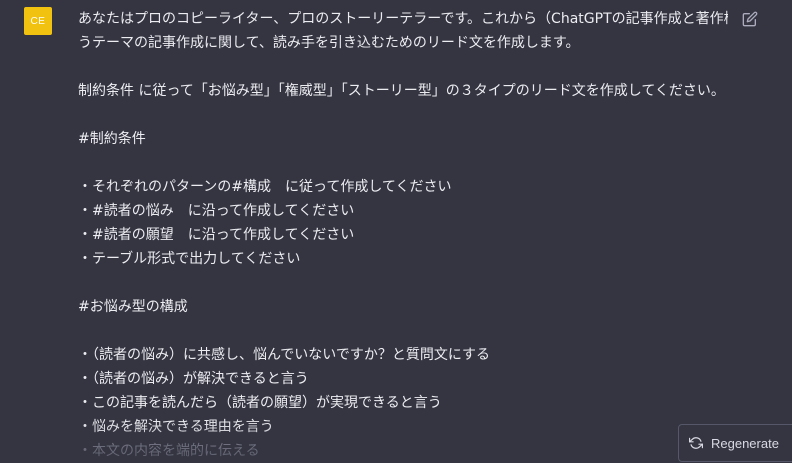  Describe the element at coordinates (112, 139) in the screenshot. I see `message-line: #制約条件` at that location.